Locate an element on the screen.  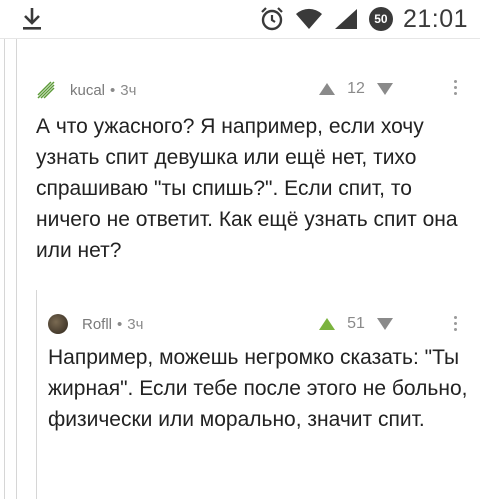
vote-count: 12 is located at coordinates (356, 88).